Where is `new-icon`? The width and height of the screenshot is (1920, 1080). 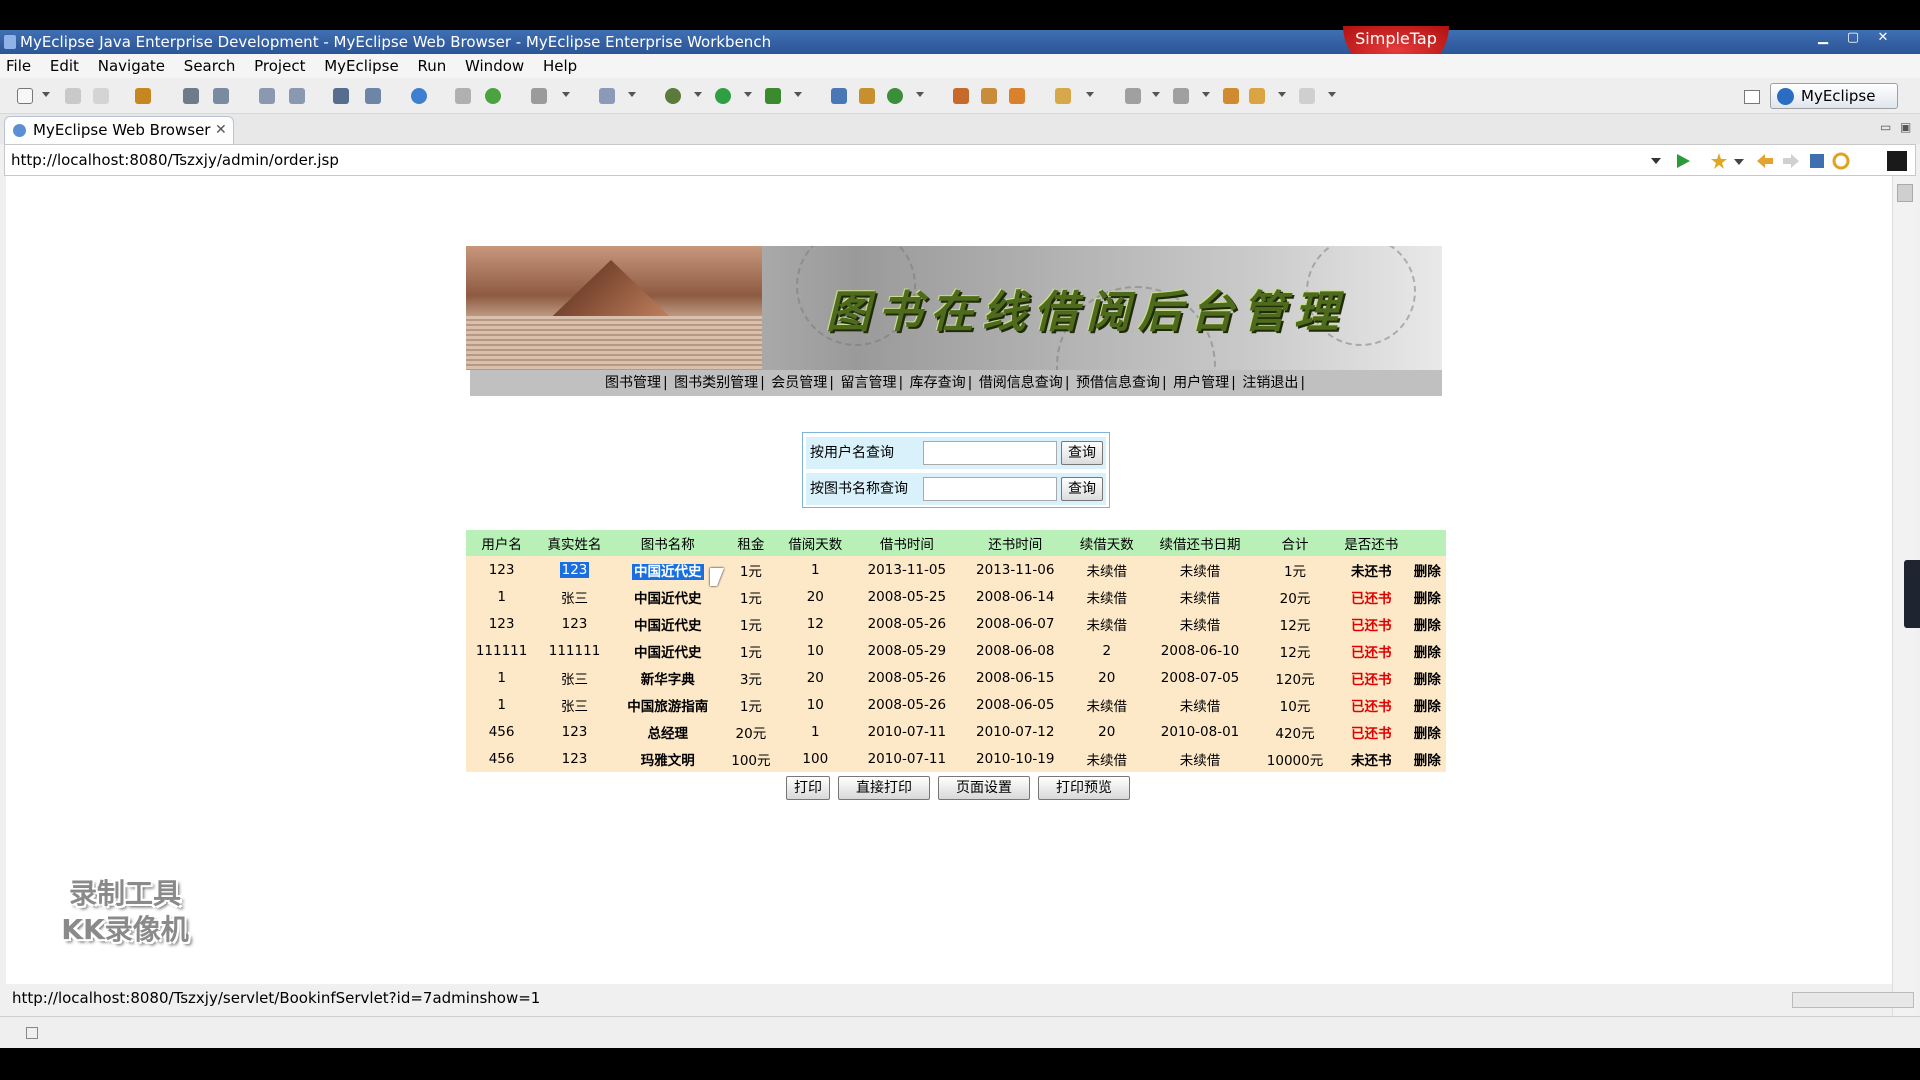 new-icon is located at coordinates (25, 96).